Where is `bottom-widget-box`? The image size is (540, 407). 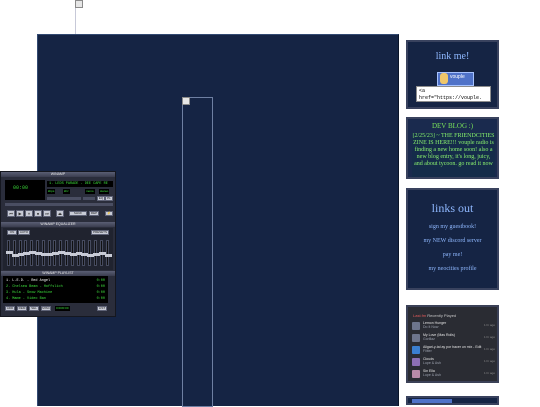 bottom-widget-box is located at coordinates (452, 400).